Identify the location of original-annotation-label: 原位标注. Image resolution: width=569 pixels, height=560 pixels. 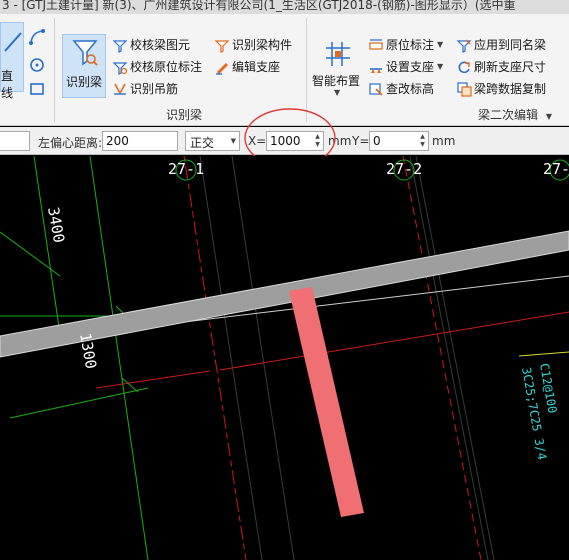
(410, 45).